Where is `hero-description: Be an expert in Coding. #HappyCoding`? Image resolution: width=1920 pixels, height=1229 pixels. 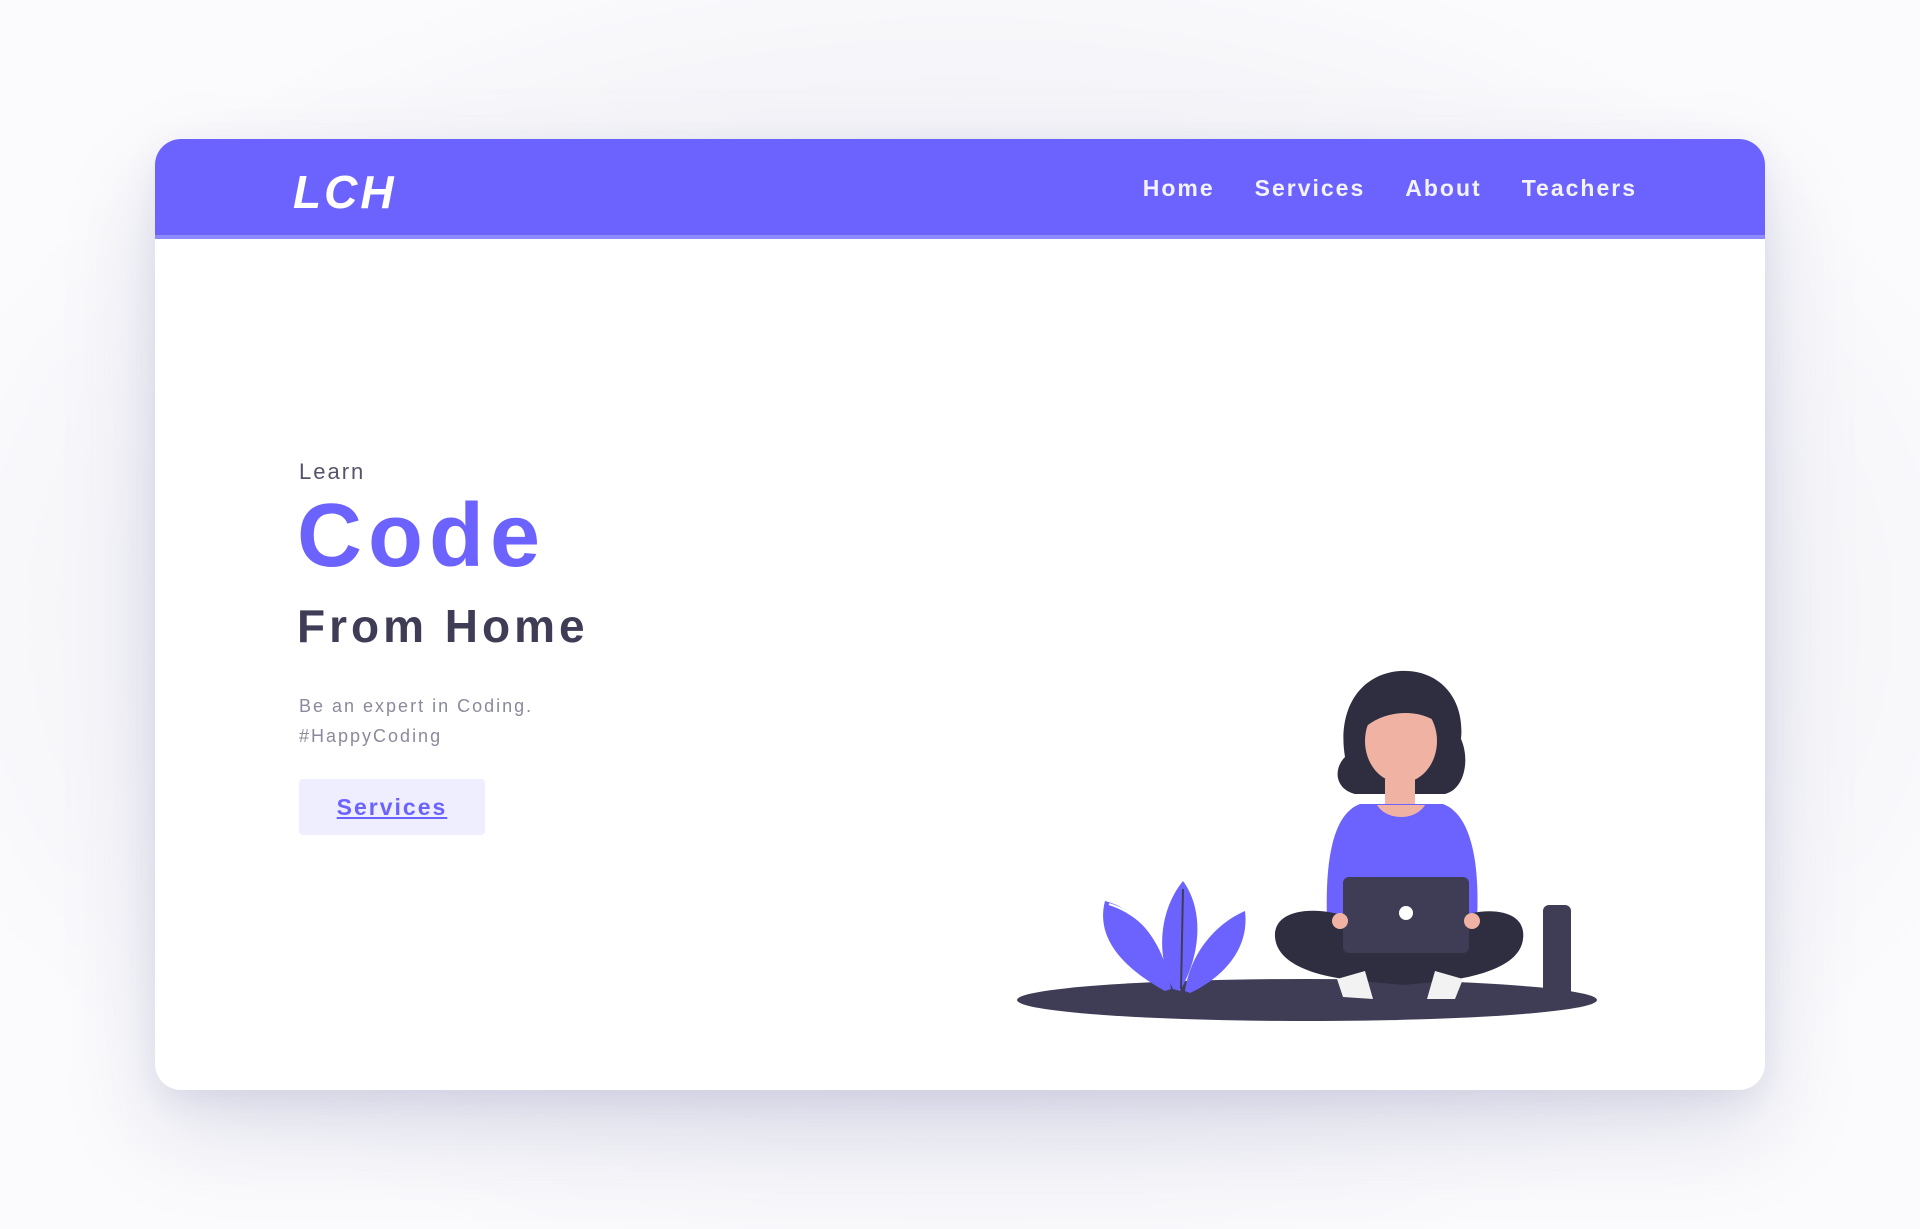 hero-description: Be an expert in Coding. #HappyCoding is located at coordinates (444, 721).